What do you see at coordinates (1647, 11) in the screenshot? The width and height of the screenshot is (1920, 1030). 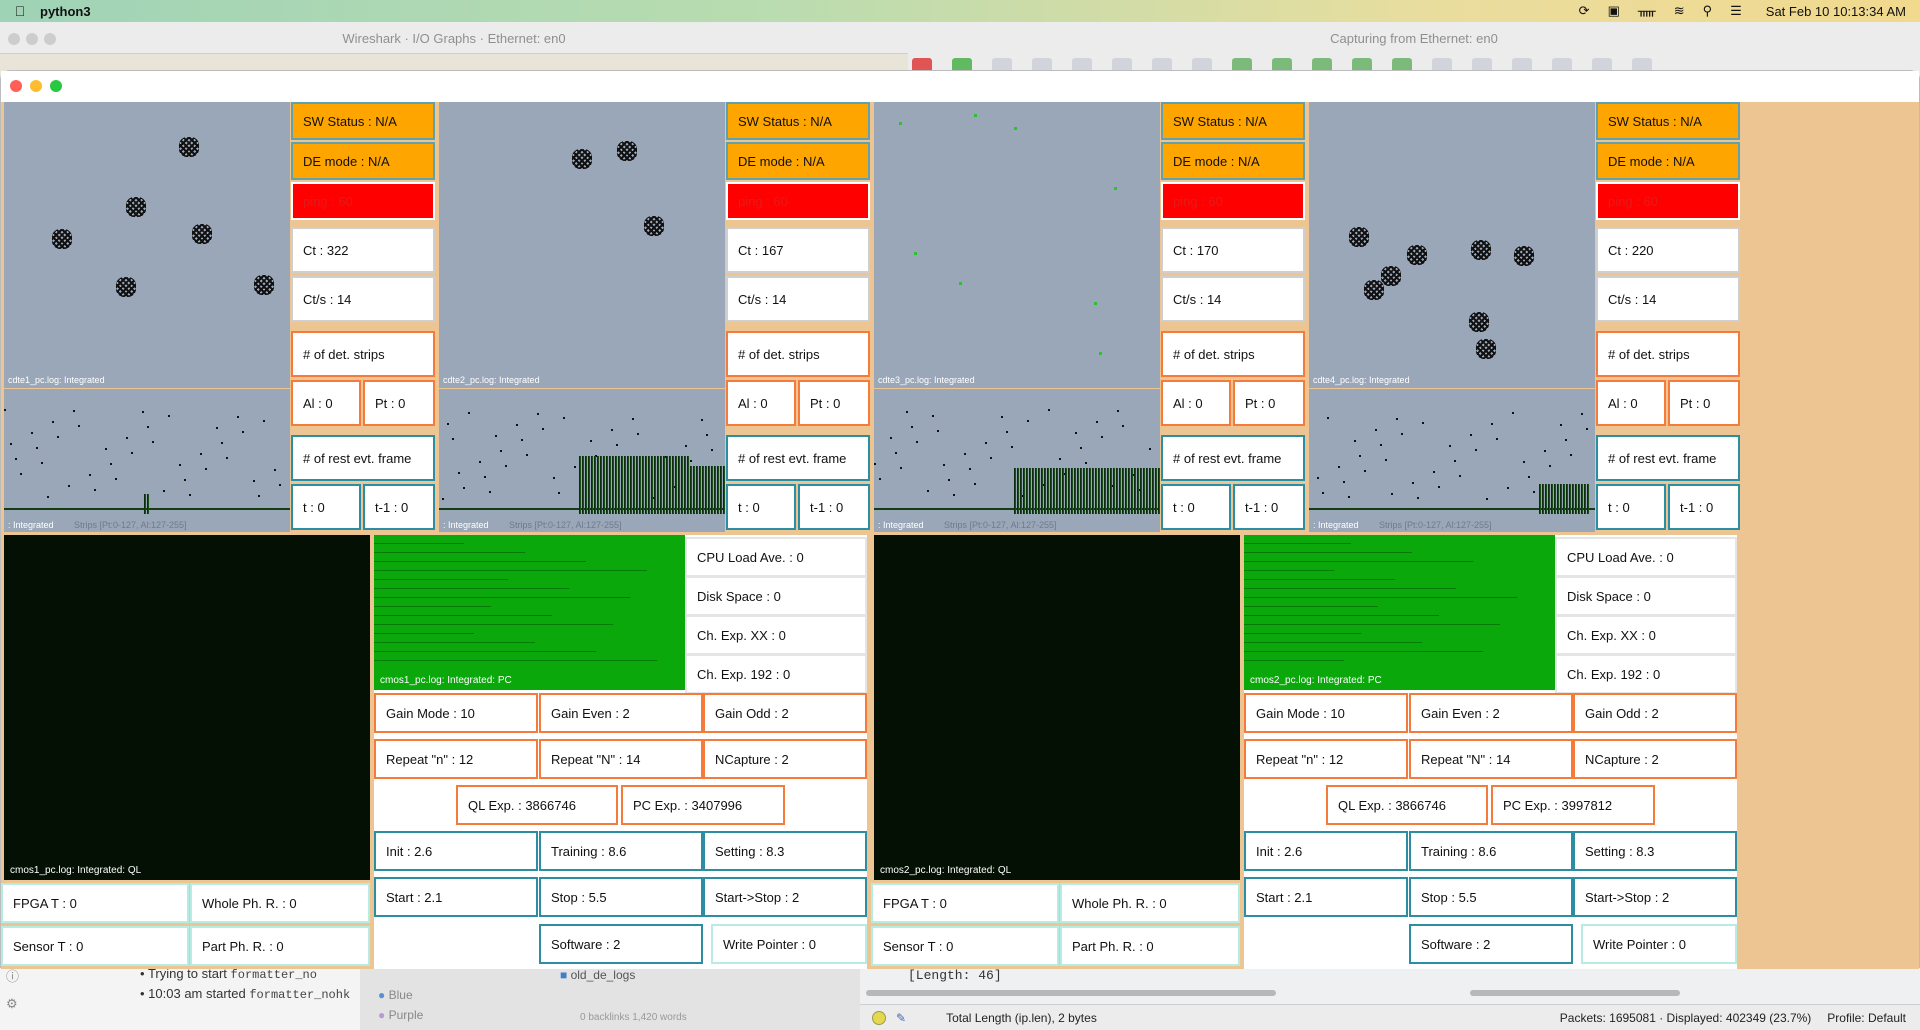 I see `bluetooth-icon: ᚅ` at bounding box center [1647, 11].